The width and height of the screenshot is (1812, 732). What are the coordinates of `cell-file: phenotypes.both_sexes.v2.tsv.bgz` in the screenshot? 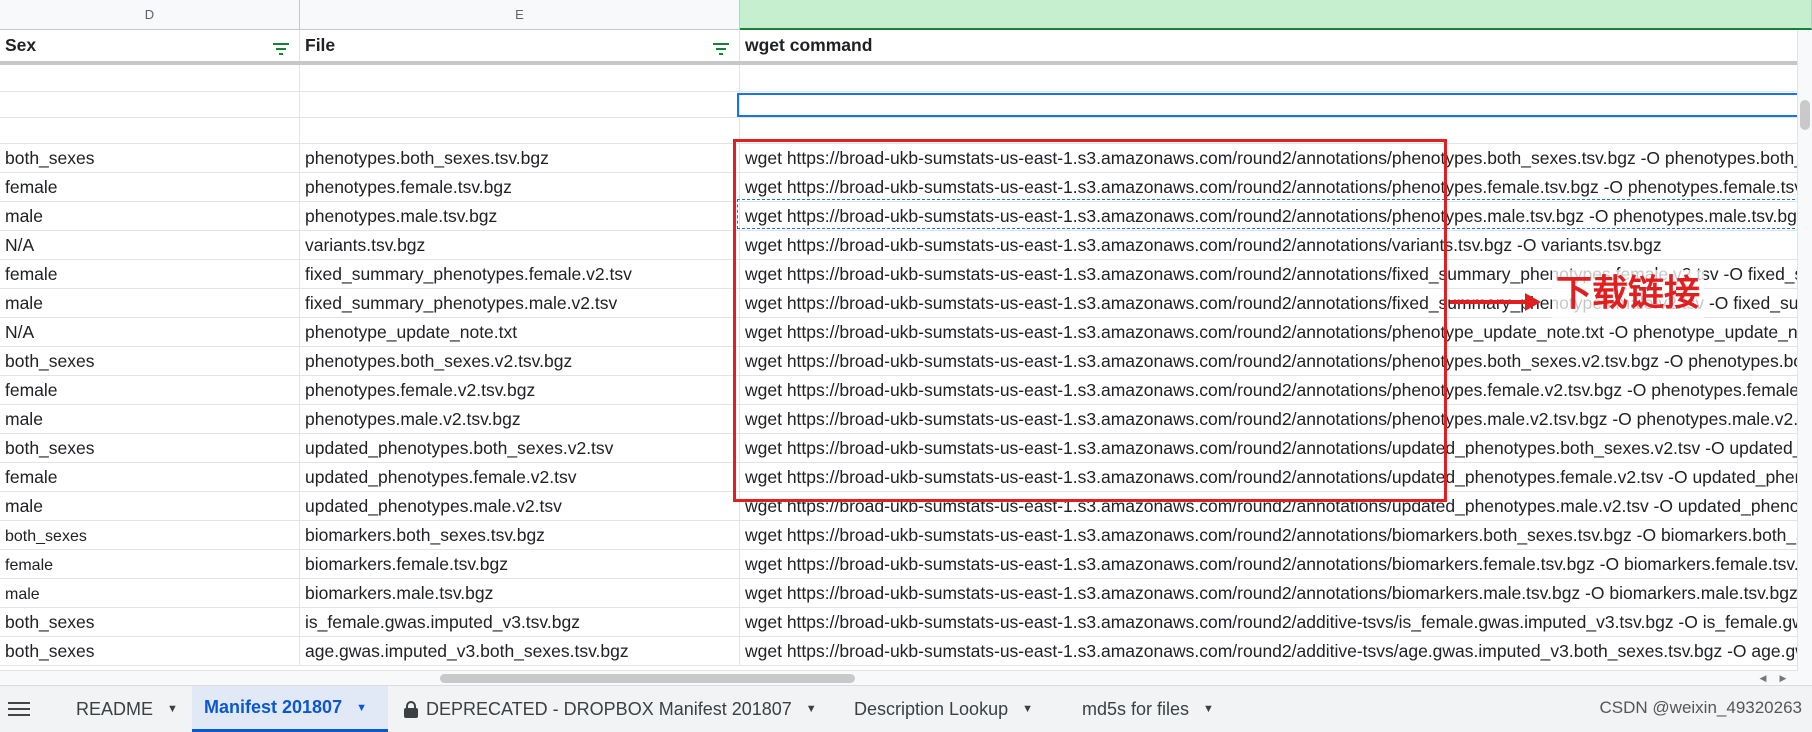 It's located at (520, 361).